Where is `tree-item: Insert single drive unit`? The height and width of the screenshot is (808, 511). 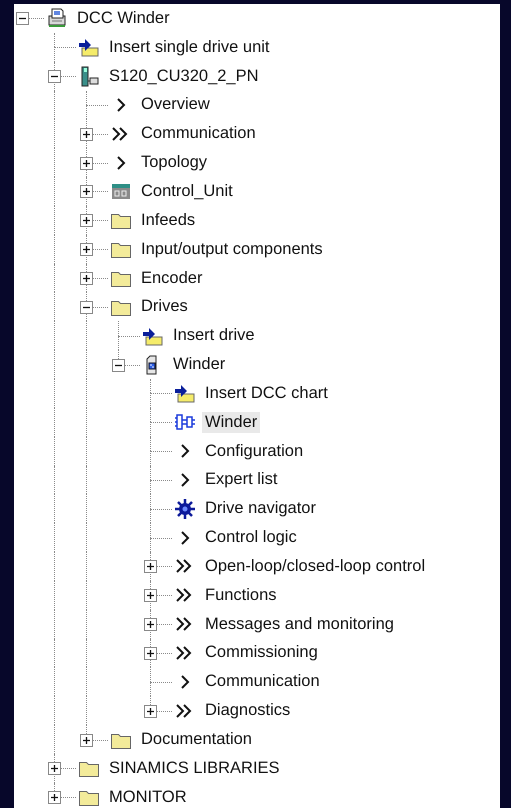
tree-item: Insert single drive unit is located at coordinates (189, 47).